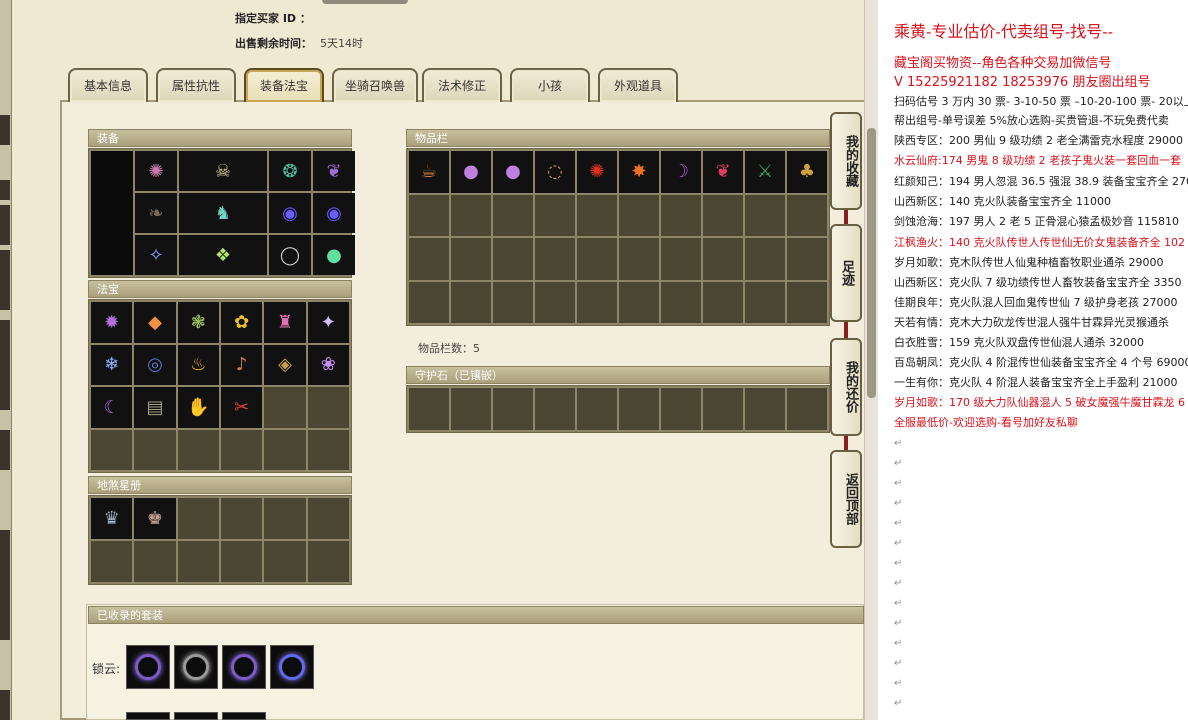 Image resolution: width=1188 pixels, height=720 pixels. I want to click on treasure-slot: ✦, so click(328, 322).